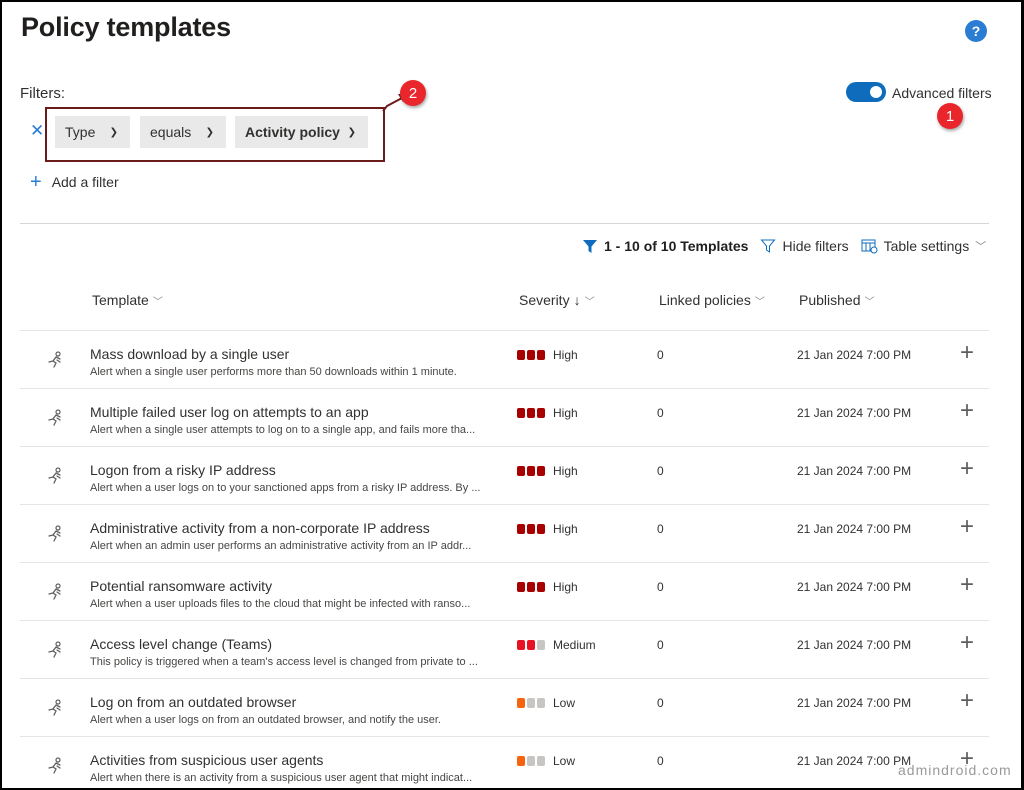  I want to click on template-title: Mass download by a single user, so click(189, 354).